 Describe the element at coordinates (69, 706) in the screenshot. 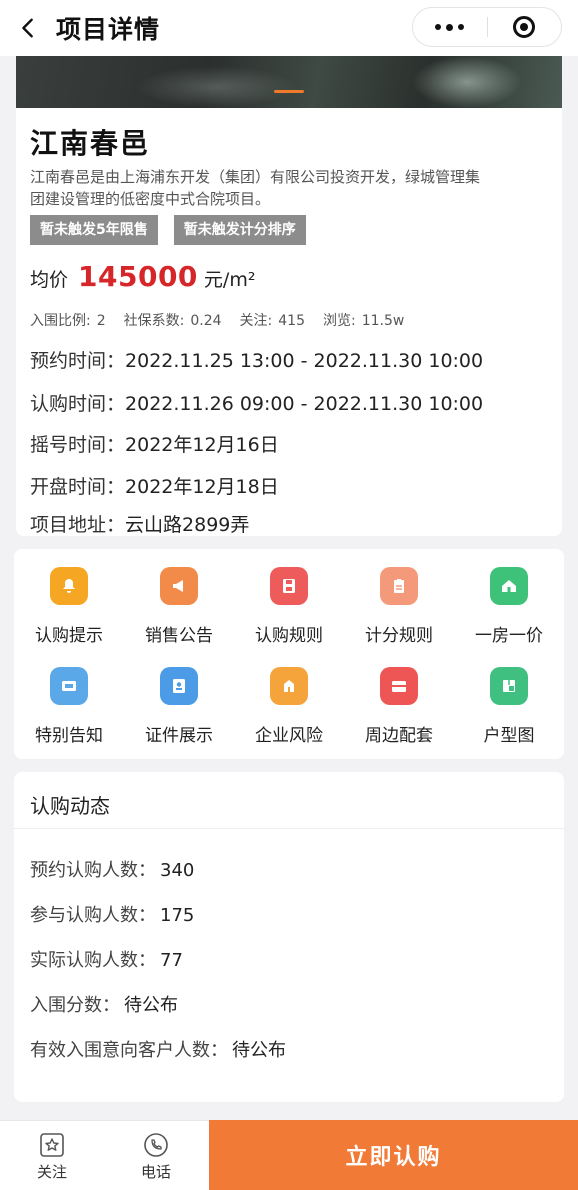

I see `grid-item-special-notice: 特别告知` at that location.